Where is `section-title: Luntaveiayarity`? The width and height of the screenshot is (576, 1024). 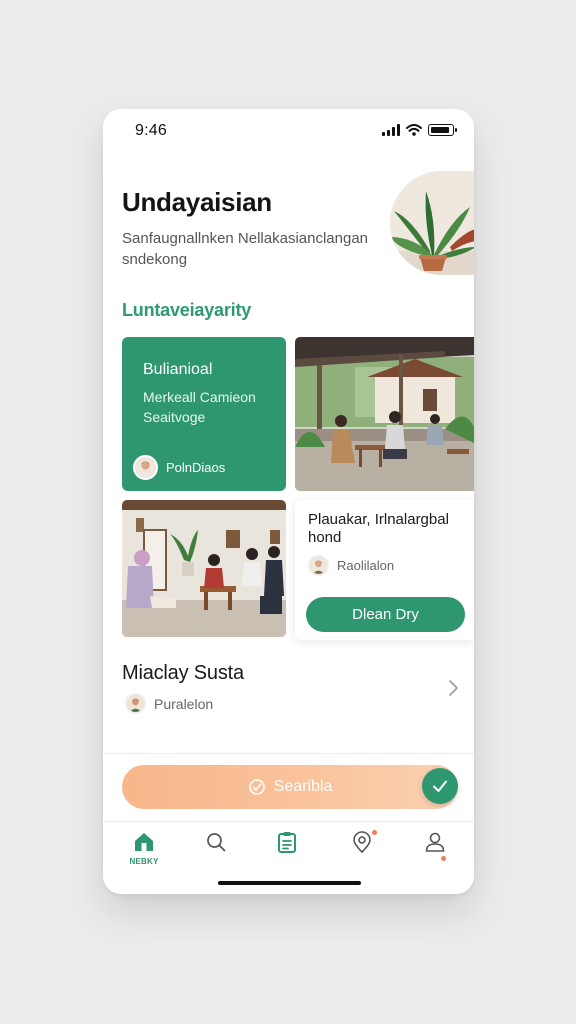 section-title: Luntaveiayarity is located at coordinates (187, 310).